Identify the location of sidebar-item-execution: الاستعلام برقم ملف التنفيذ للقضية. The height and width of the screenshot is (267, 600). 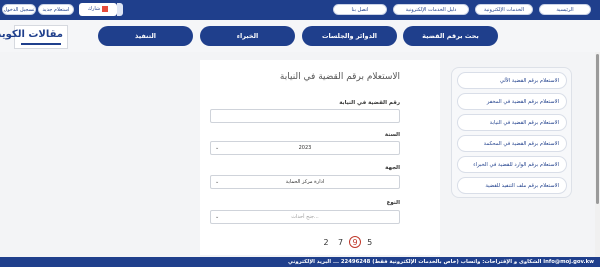
(512, 185).